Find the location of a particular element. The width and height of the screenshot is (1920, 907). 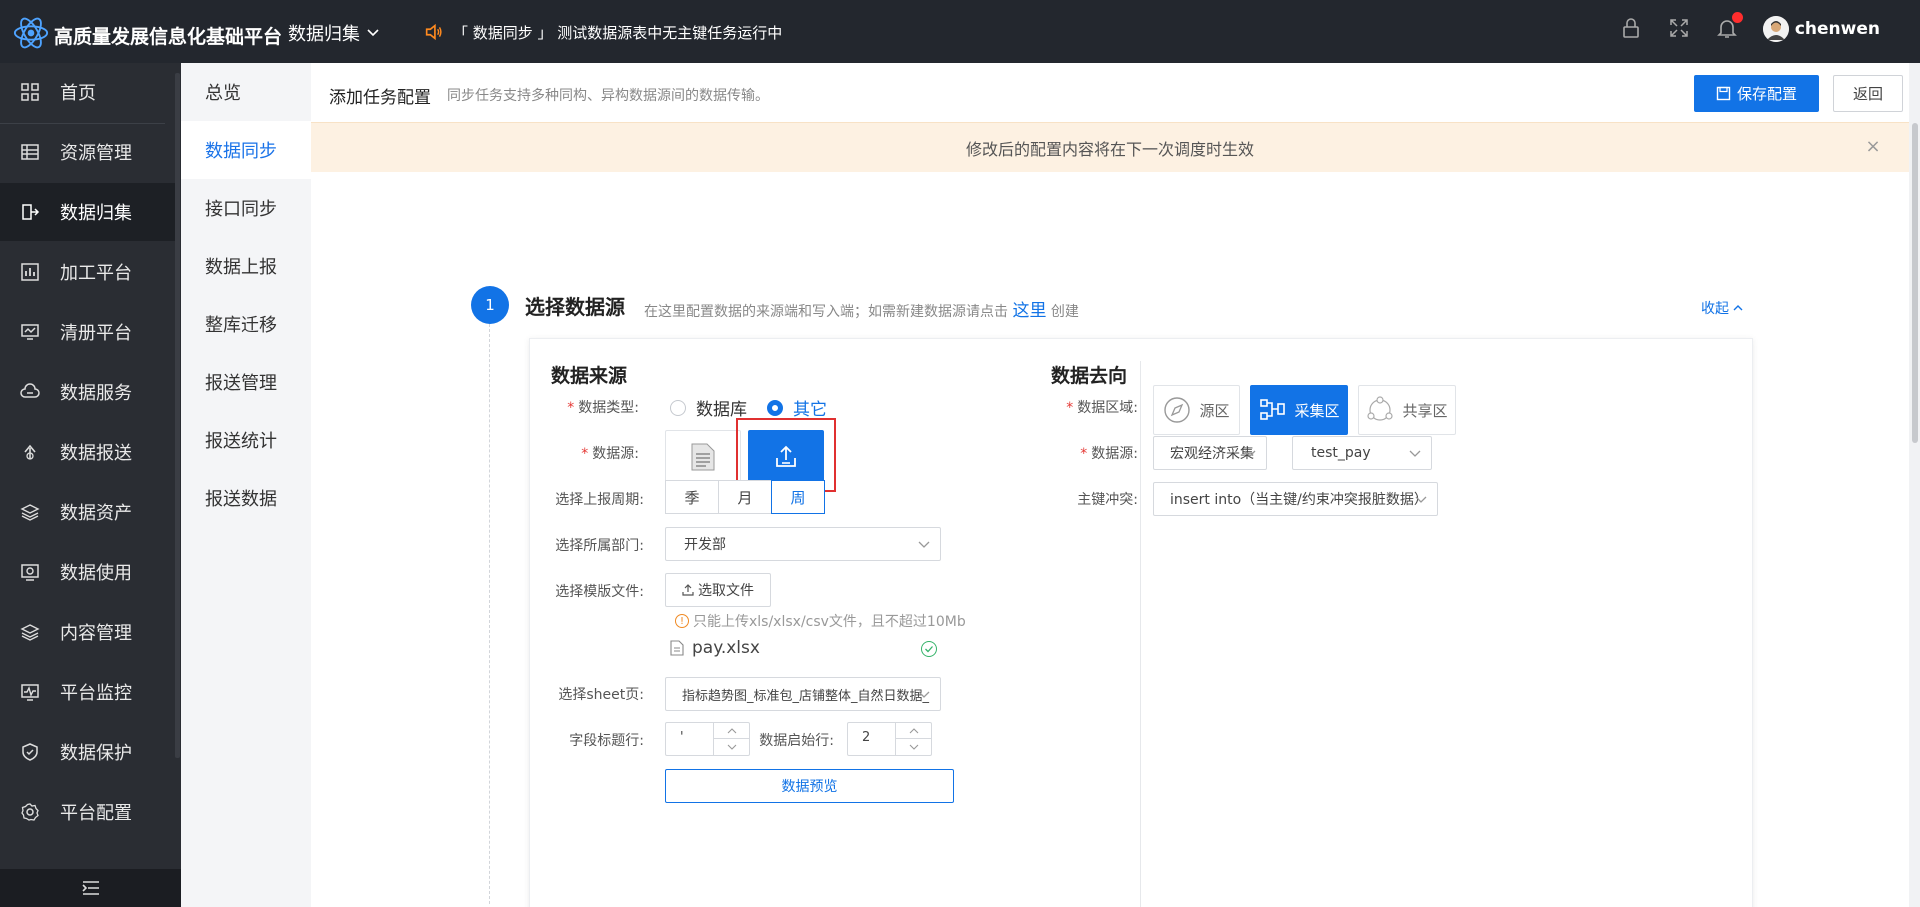

sidebar-item-content: 内容管理 is located at coordinates (87, 632).